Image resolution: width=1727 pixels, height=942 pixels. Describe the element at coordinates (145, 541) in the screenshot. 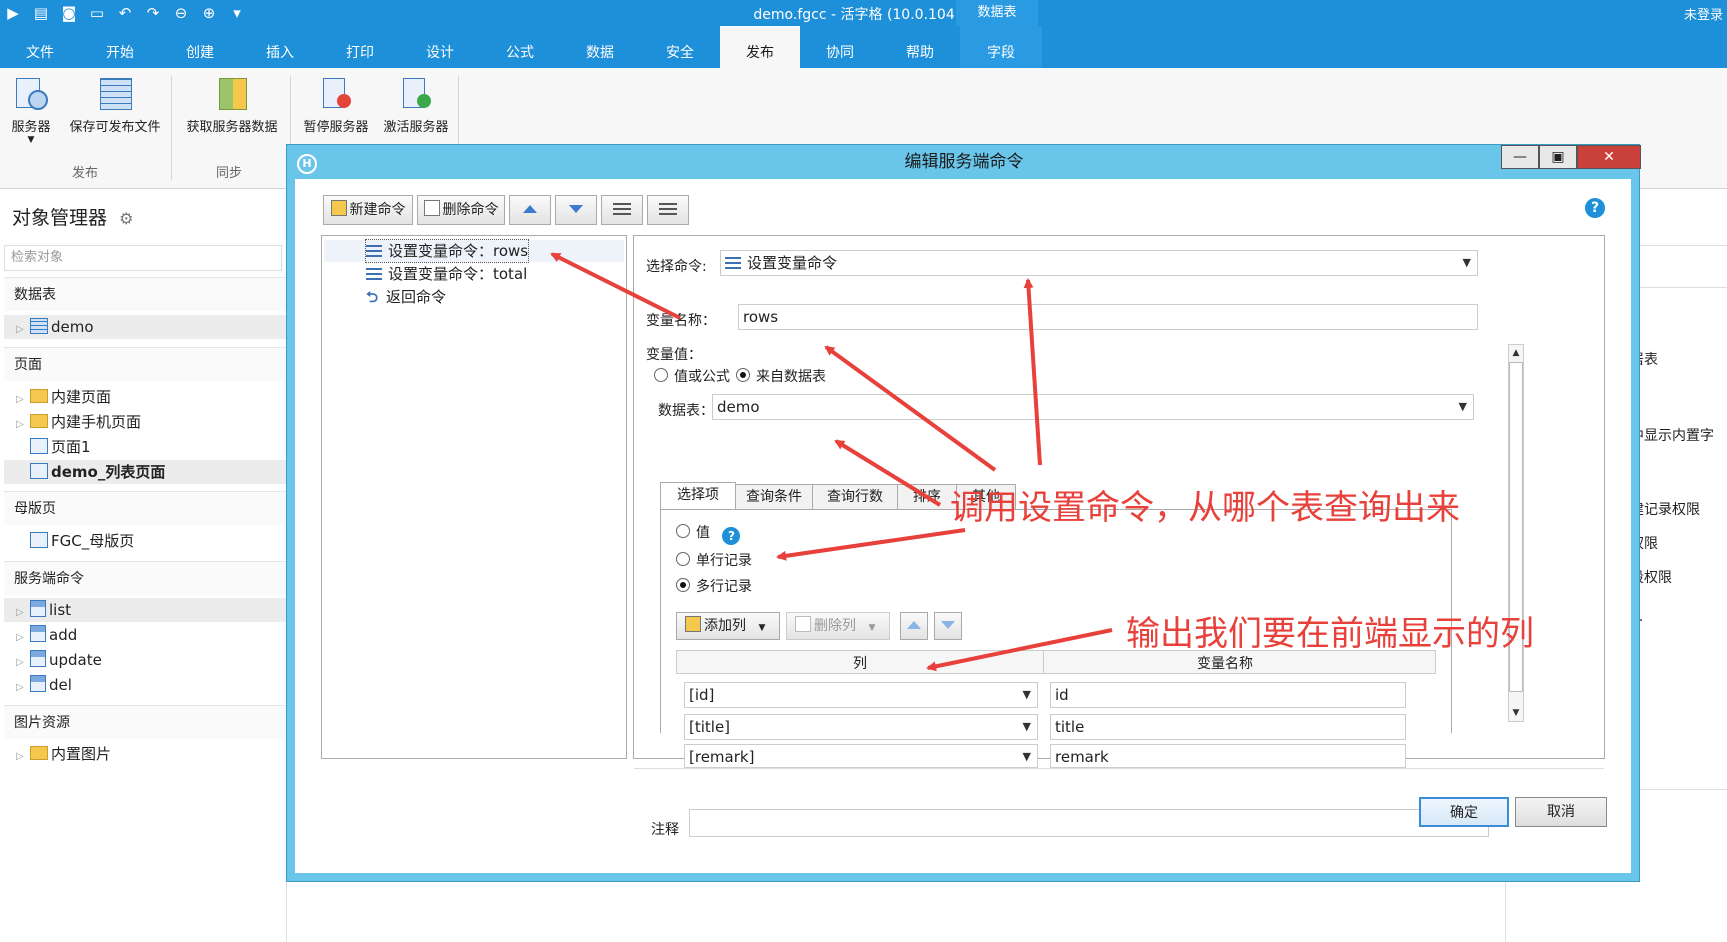

I see `tree-item-fgc-master: FGC_母版页` at that location.